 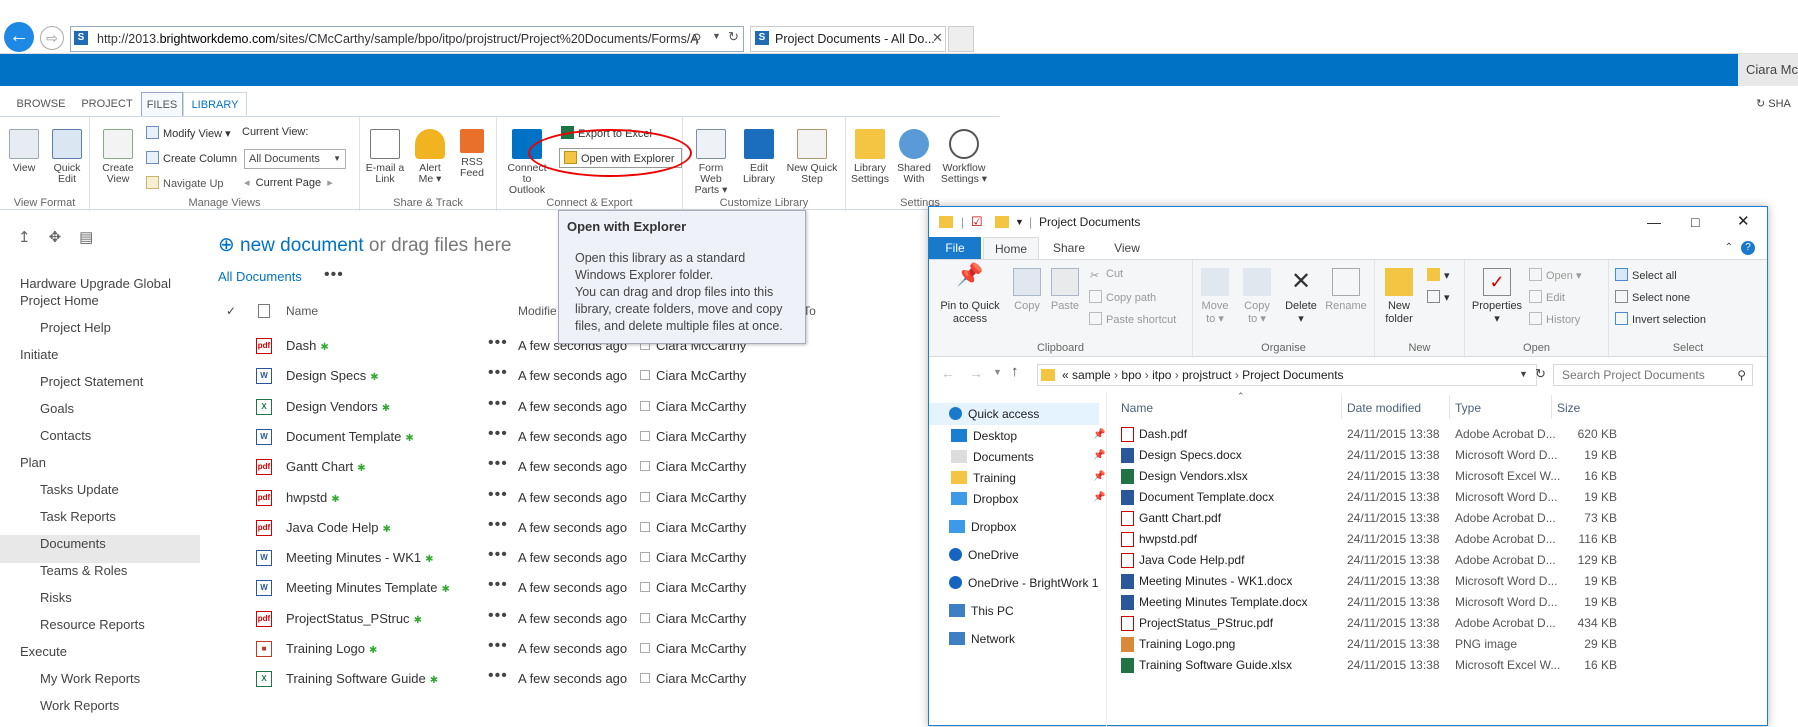 I want to click on sync-icon: ↥, so click(x=33, y=237).